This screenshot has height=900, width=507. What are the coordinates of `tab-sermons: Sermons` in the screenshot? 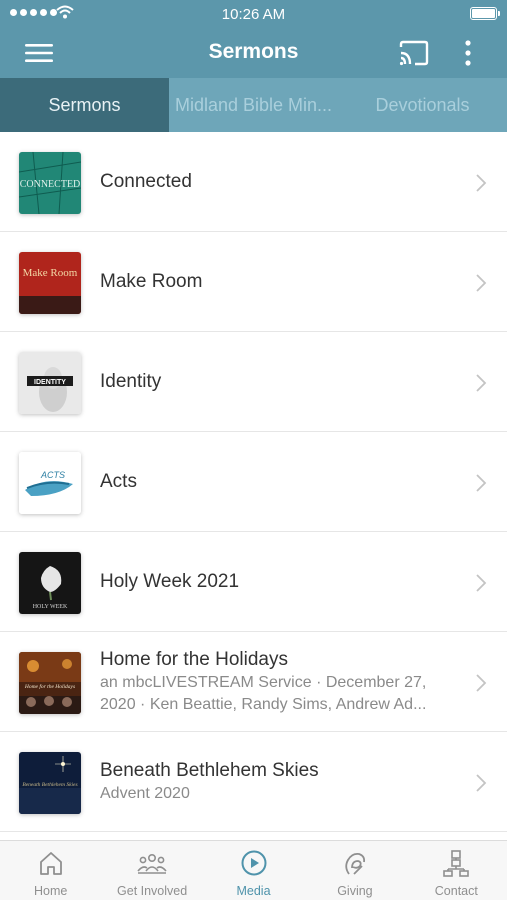 It's located at (84, 105).